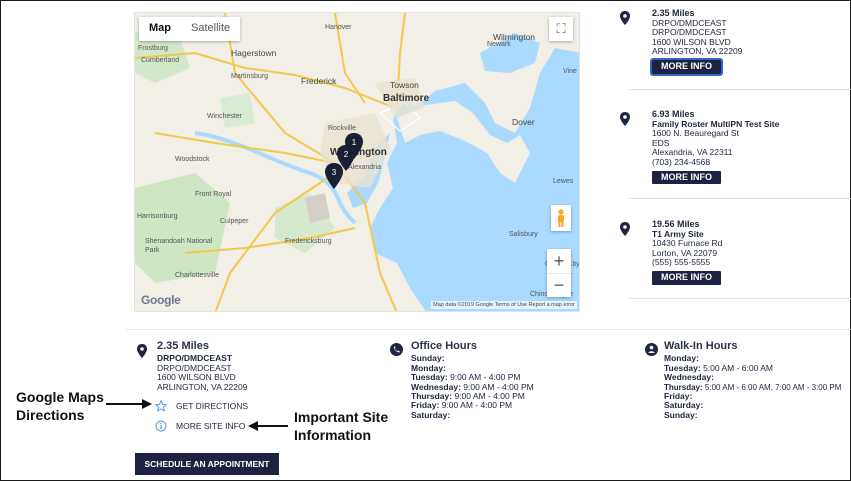 This screenshot has width=851, height=481. Describe the element at coordinates (161, 406) in the screenshot. I see `star-icon` at that location.